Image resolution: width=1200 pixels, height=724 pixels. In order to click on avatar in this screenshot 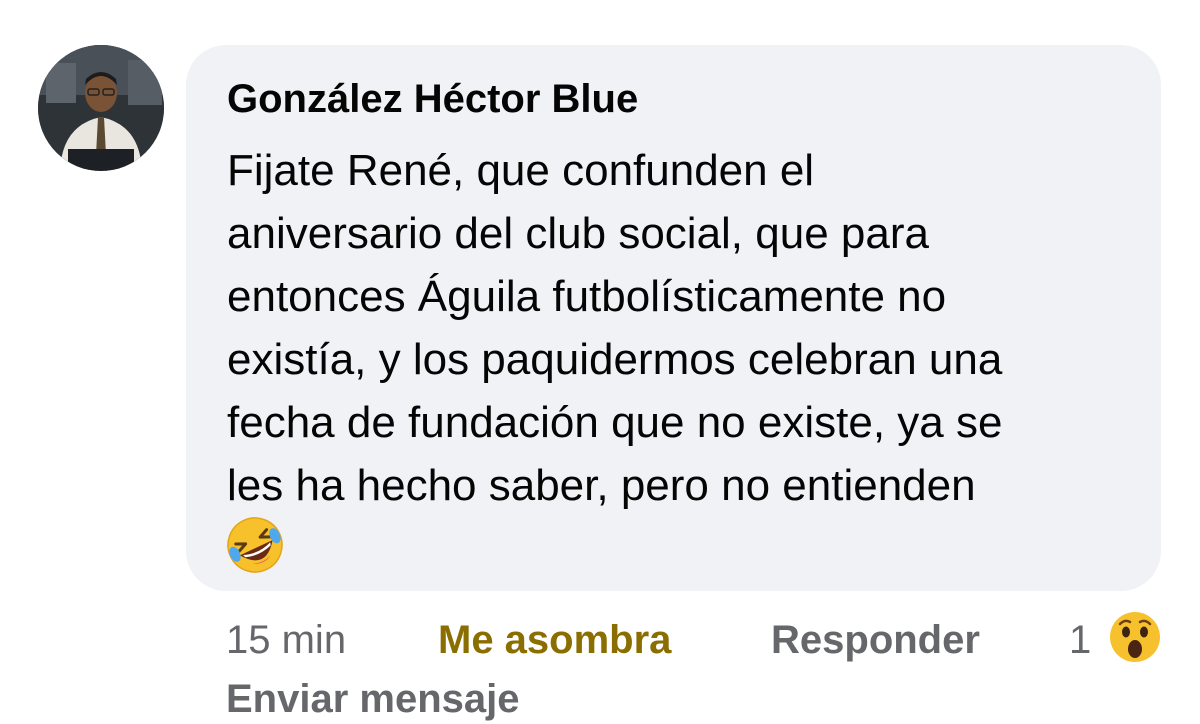, I will do `click(101, 108)`.